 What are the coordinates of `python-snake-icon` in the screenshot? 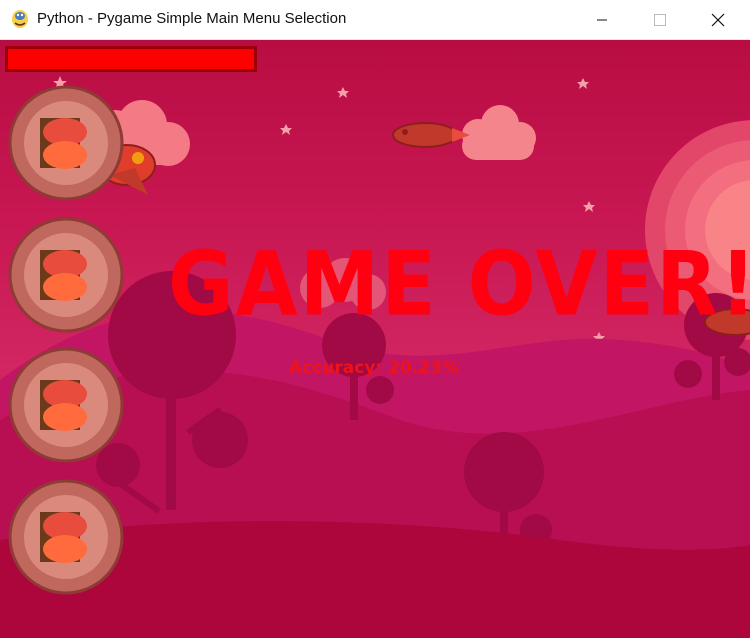 It's located at (20, 19).